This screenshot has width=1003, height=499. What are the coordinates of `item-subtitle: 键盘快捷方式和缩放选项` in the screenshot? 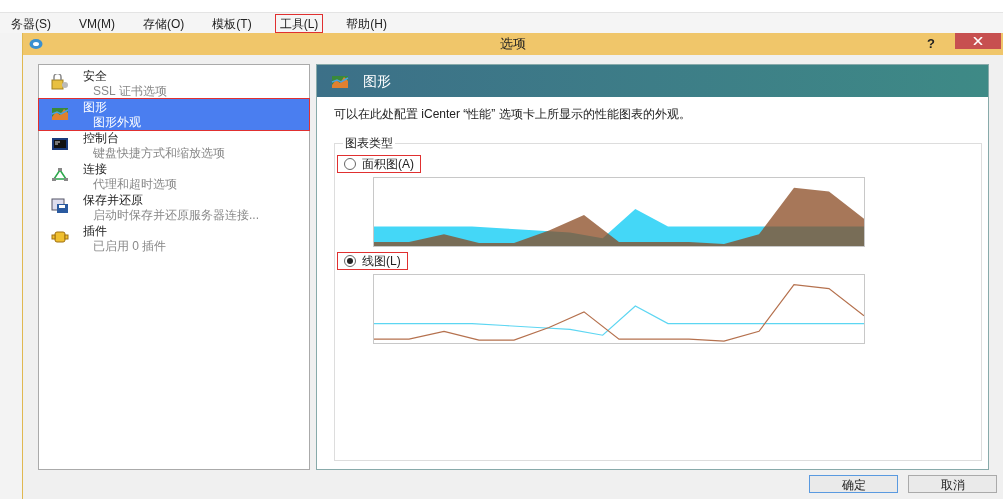 It's located at (158, 153).